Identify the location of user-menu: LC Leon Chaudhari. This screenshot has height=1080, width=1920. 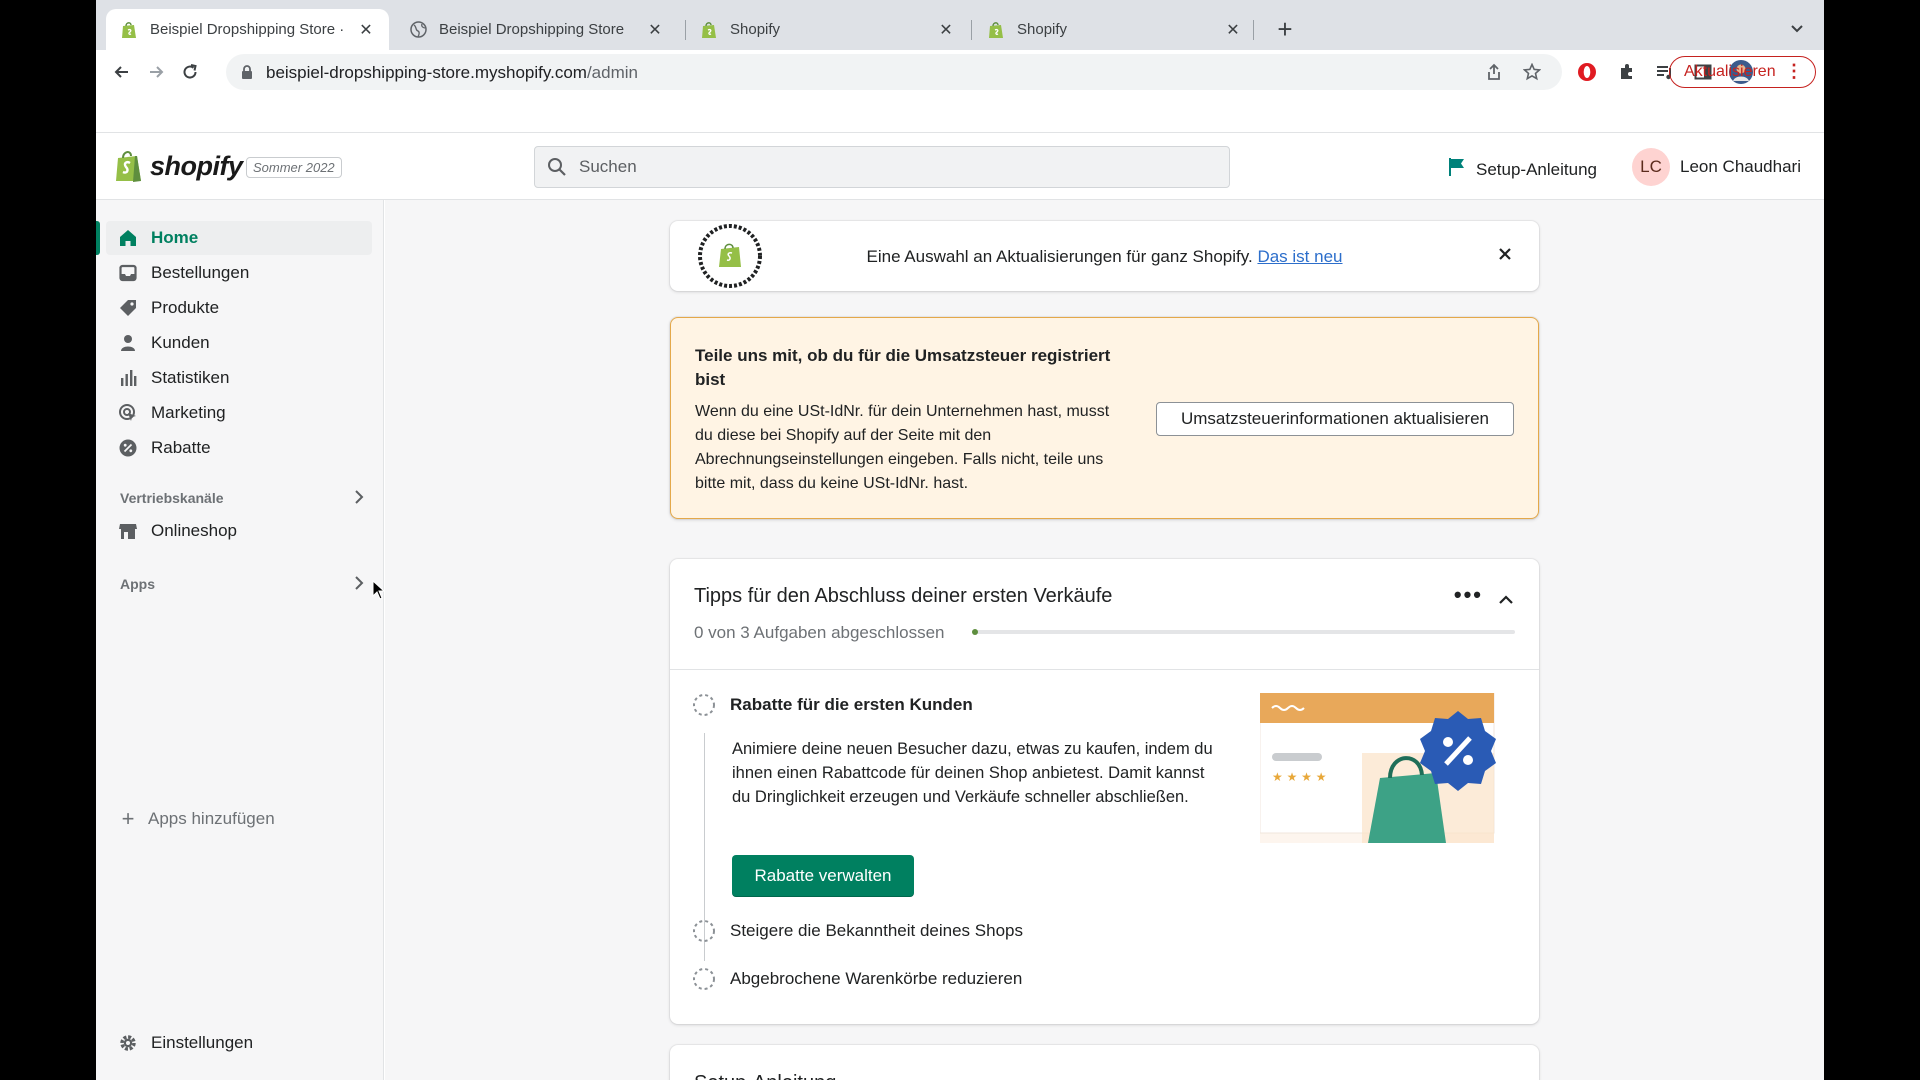
(1716, 167).